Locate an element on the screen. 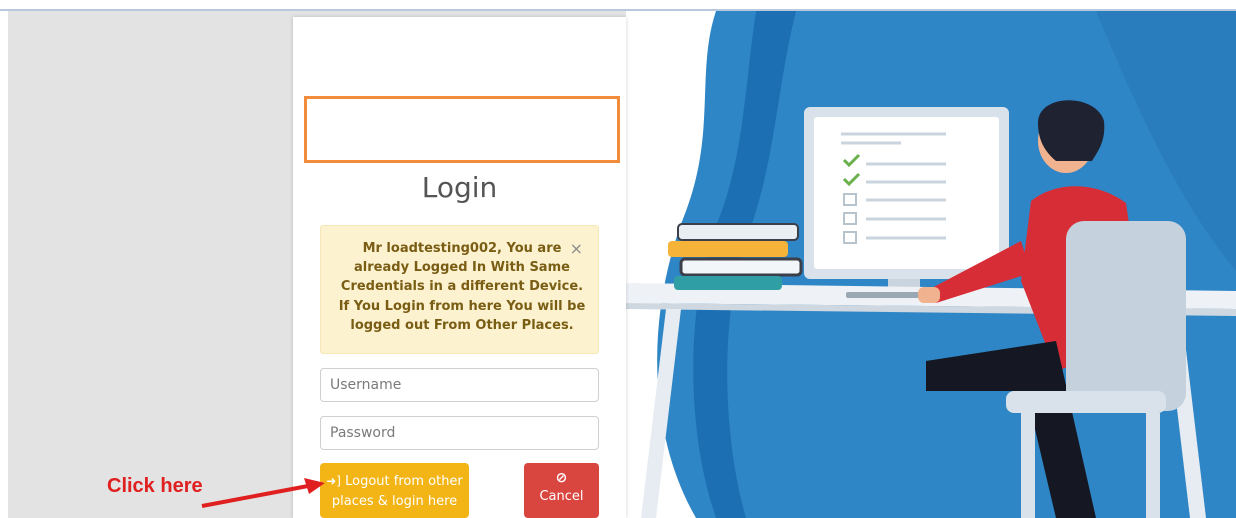  close-icon: × is located at coordinates (576, 249).